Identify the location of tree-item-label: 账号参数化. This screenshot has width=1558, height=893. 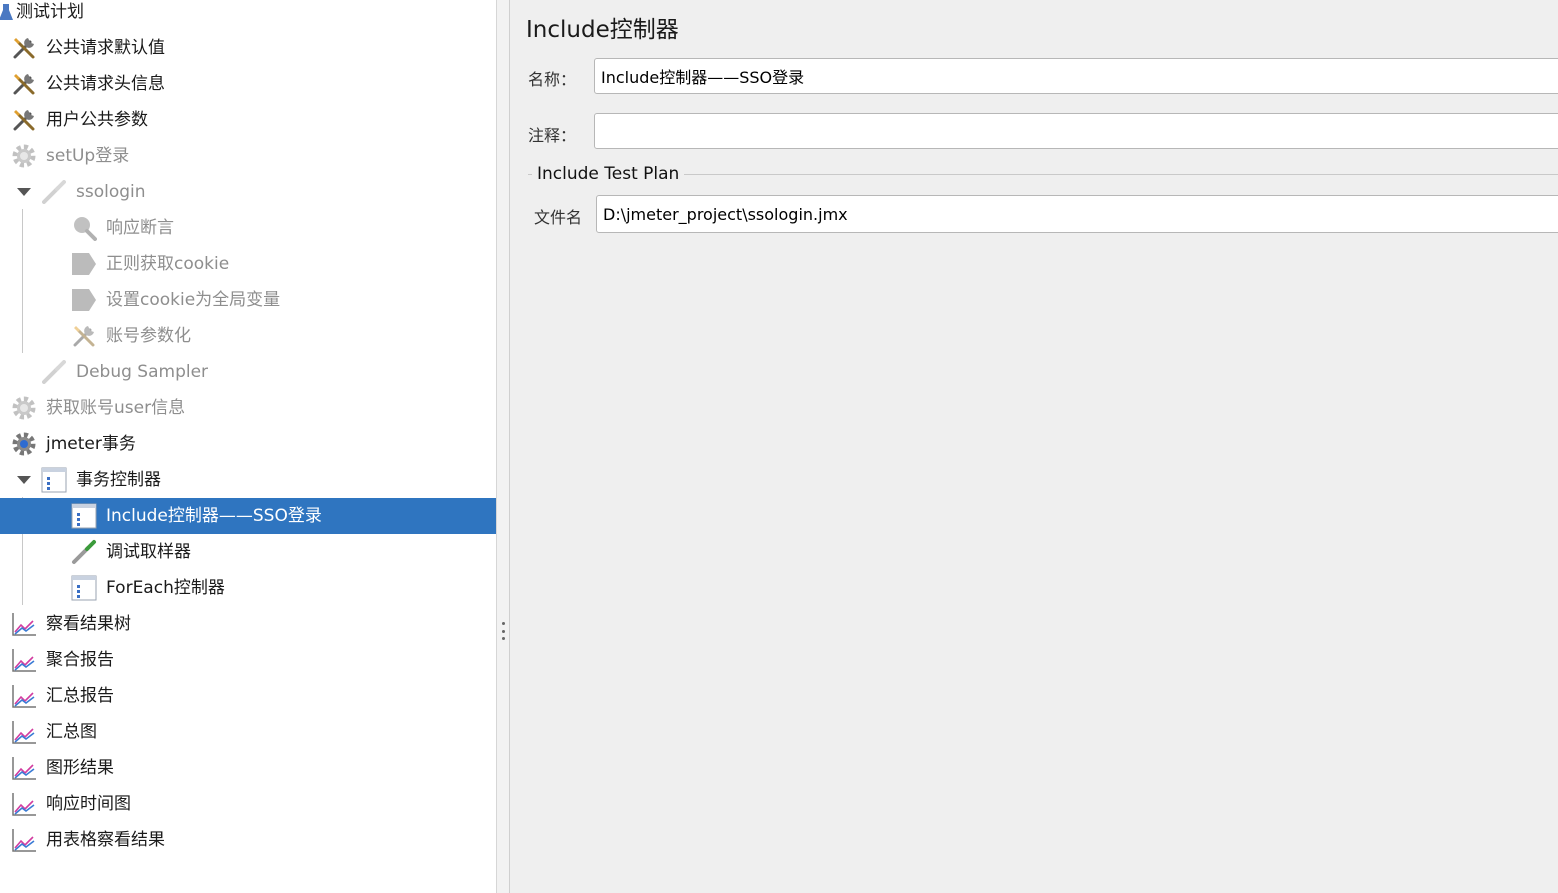
(148, 336).